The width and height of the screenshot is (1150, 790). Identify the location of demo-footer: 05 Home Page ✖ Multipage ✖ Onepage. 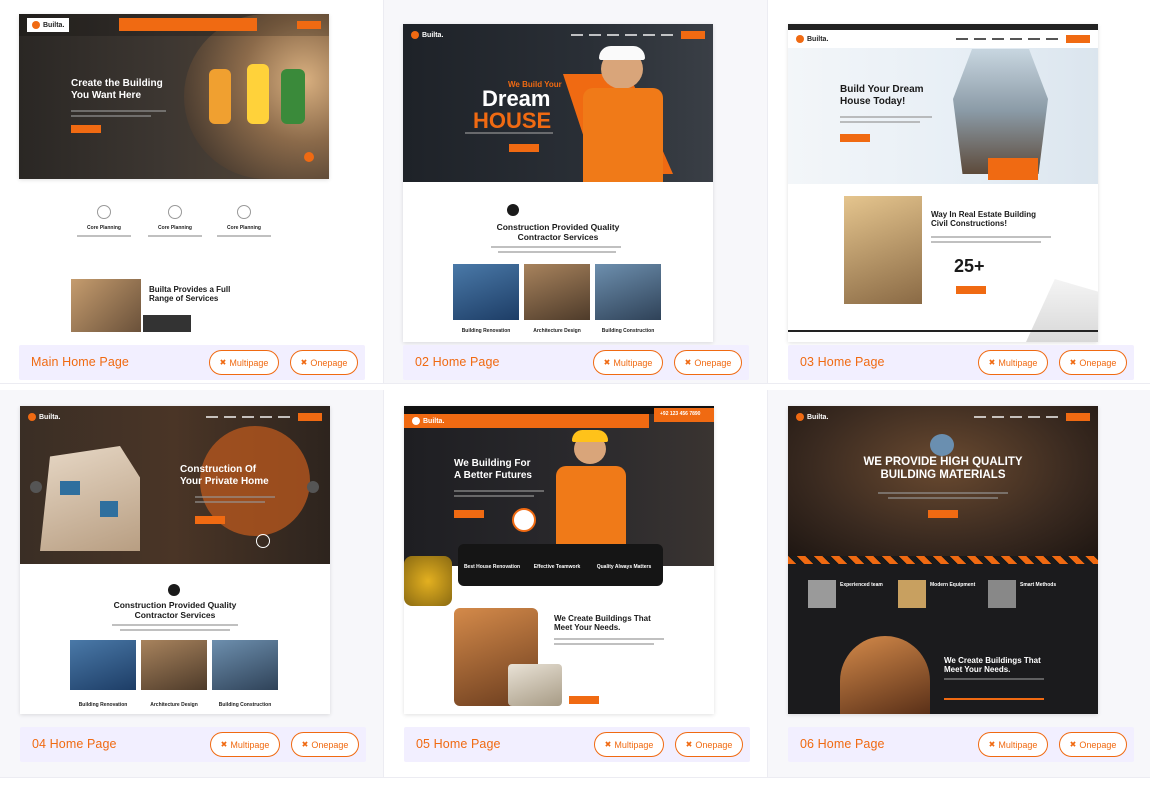
(577, 744).